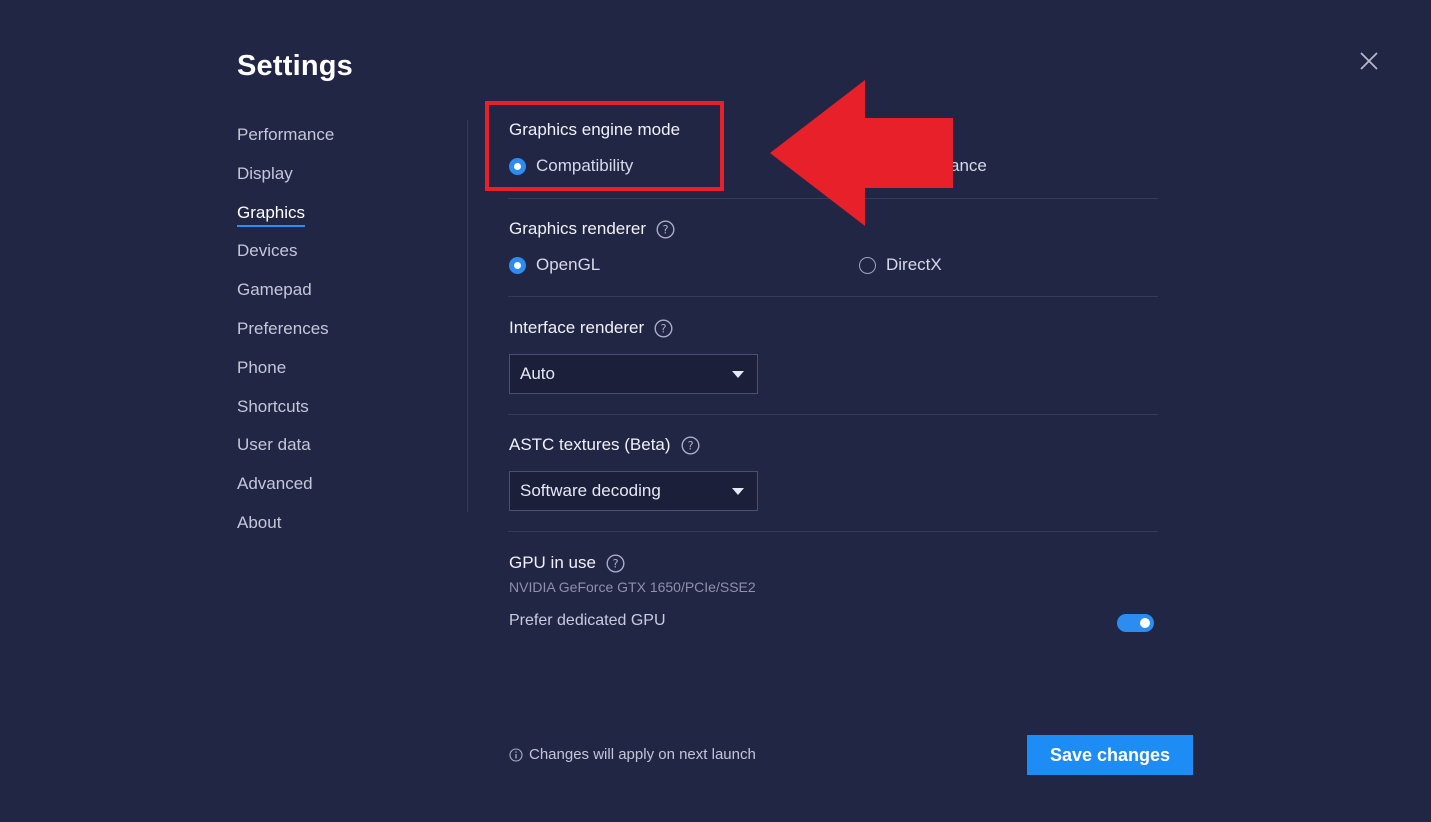 Image resolution: width=1431 pixels, height=822 pixels. Describe the element at coordinates (295, 66) in the screenshot. I see `page-title: Settings` at that location.